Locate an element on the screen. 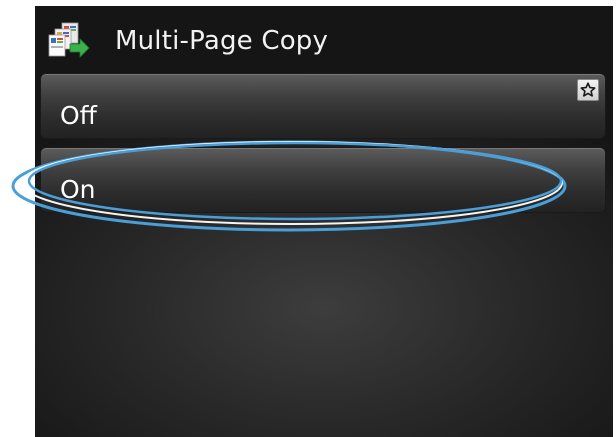 This screenshot has width=616, height=437. option-label: On is located at coordinates (78, 189).